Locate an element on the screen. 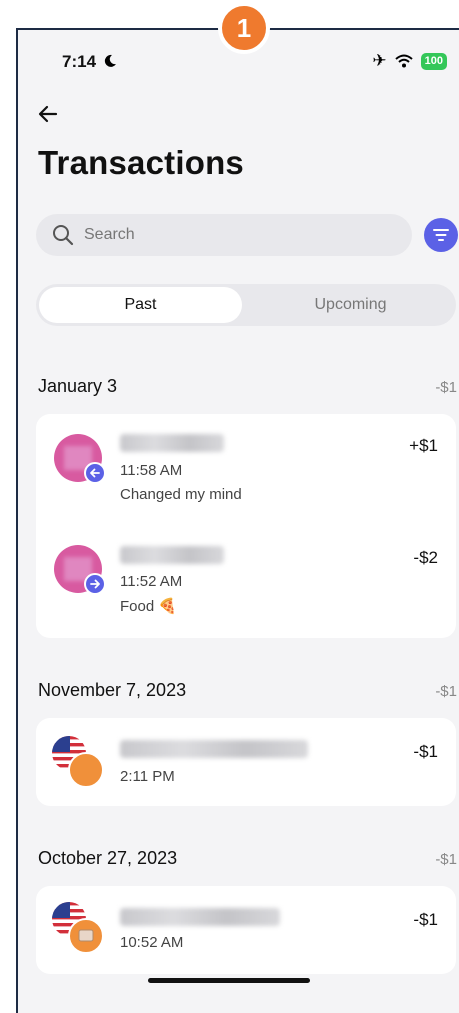 This screenshot has width=459, height=1013. back-button is located at coordinates (50, 116).